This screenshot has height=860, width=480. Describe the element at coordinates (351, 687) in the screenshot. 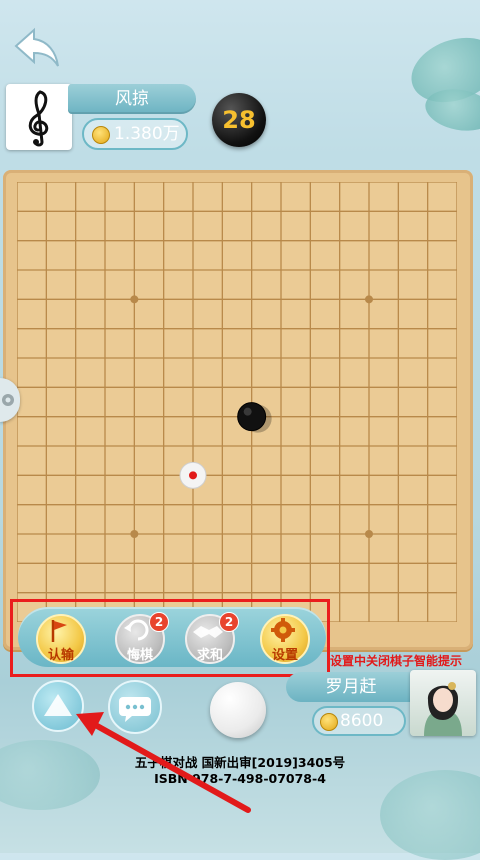

I see `player-name: 罗月赶` at that location.